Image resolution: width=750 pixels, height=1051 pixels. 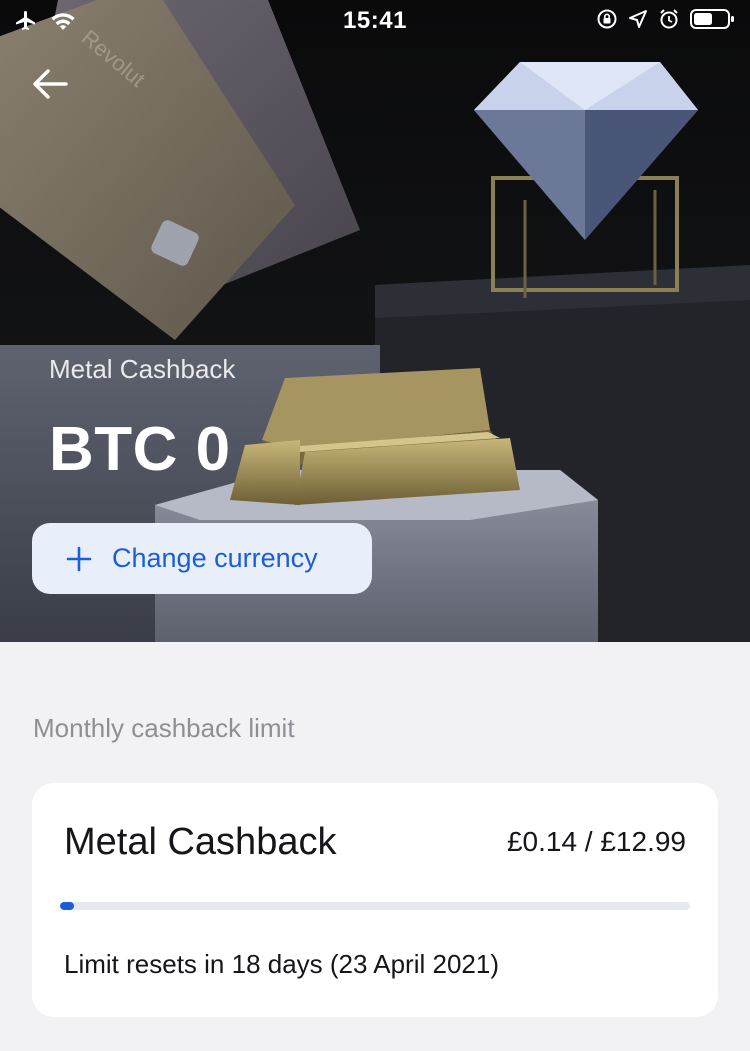 I want to click on change-currency-button: Change currency, so click(x=202, y=558).